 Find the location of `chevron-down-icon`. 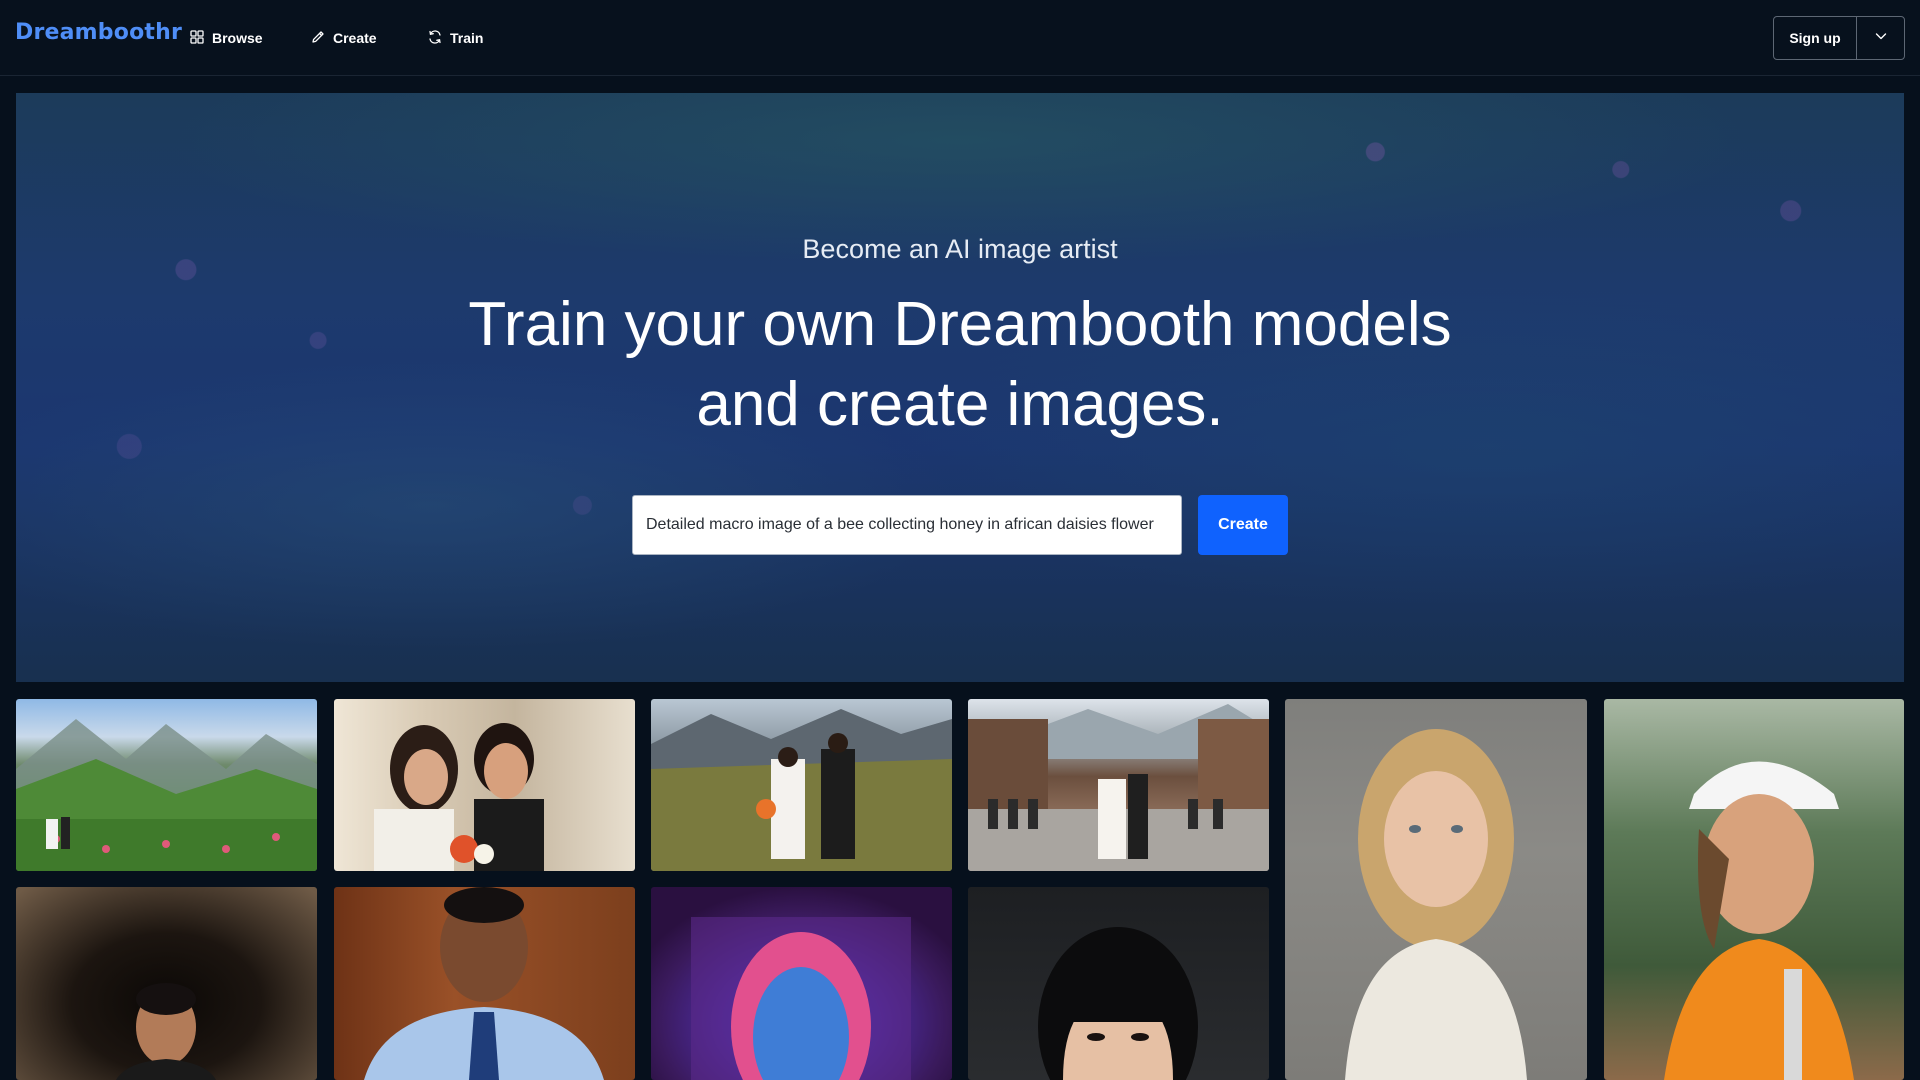

chevron-down-icon is located at coordinates (1881, 38).